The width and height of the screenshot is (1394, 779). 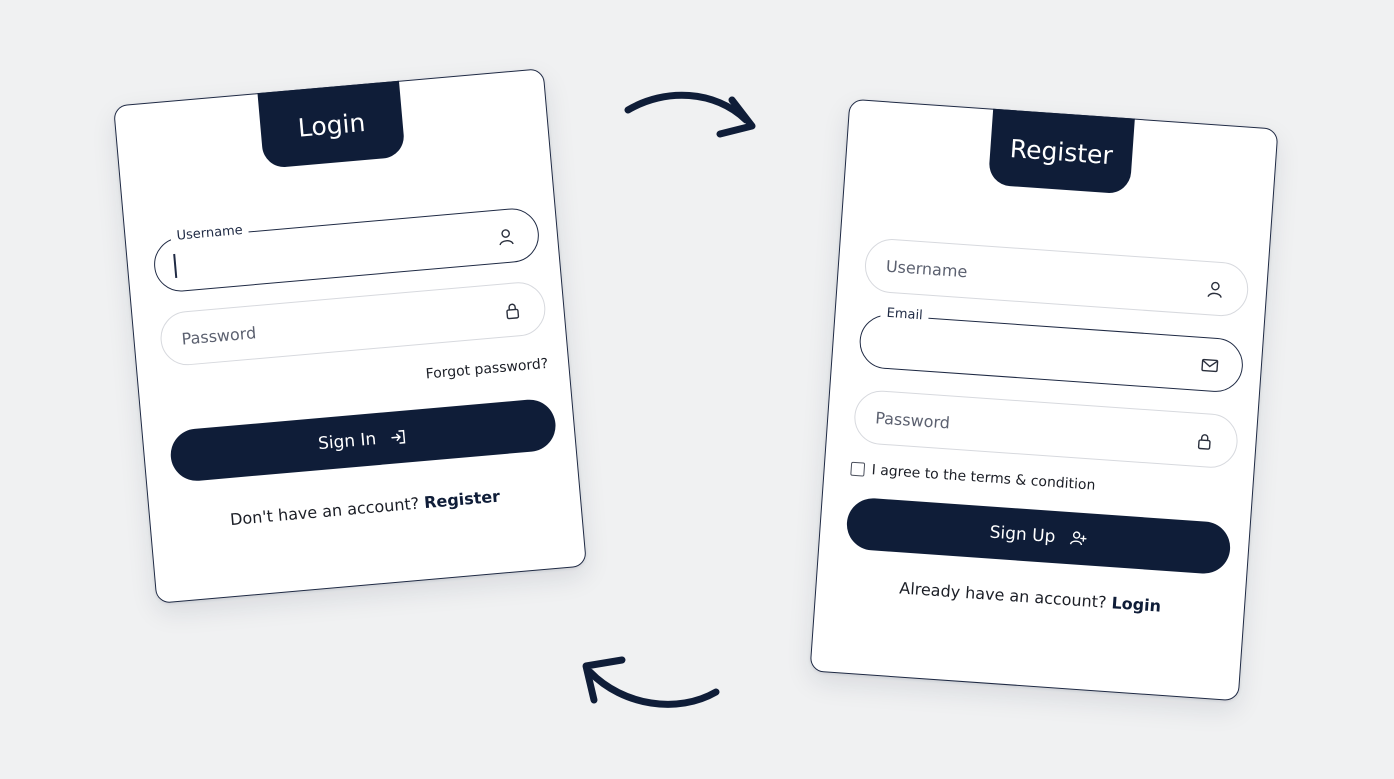 What do you see at coordinates (461, 500) in the screenshot?
I see `register-link: Register` at bounding box center [461, 500].